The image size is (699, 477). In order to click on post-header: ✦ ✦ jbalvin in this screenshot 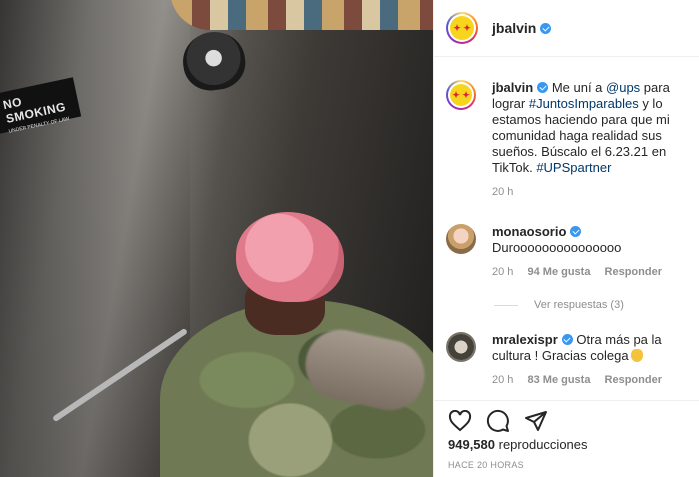, I will do `click(566, 28)`.